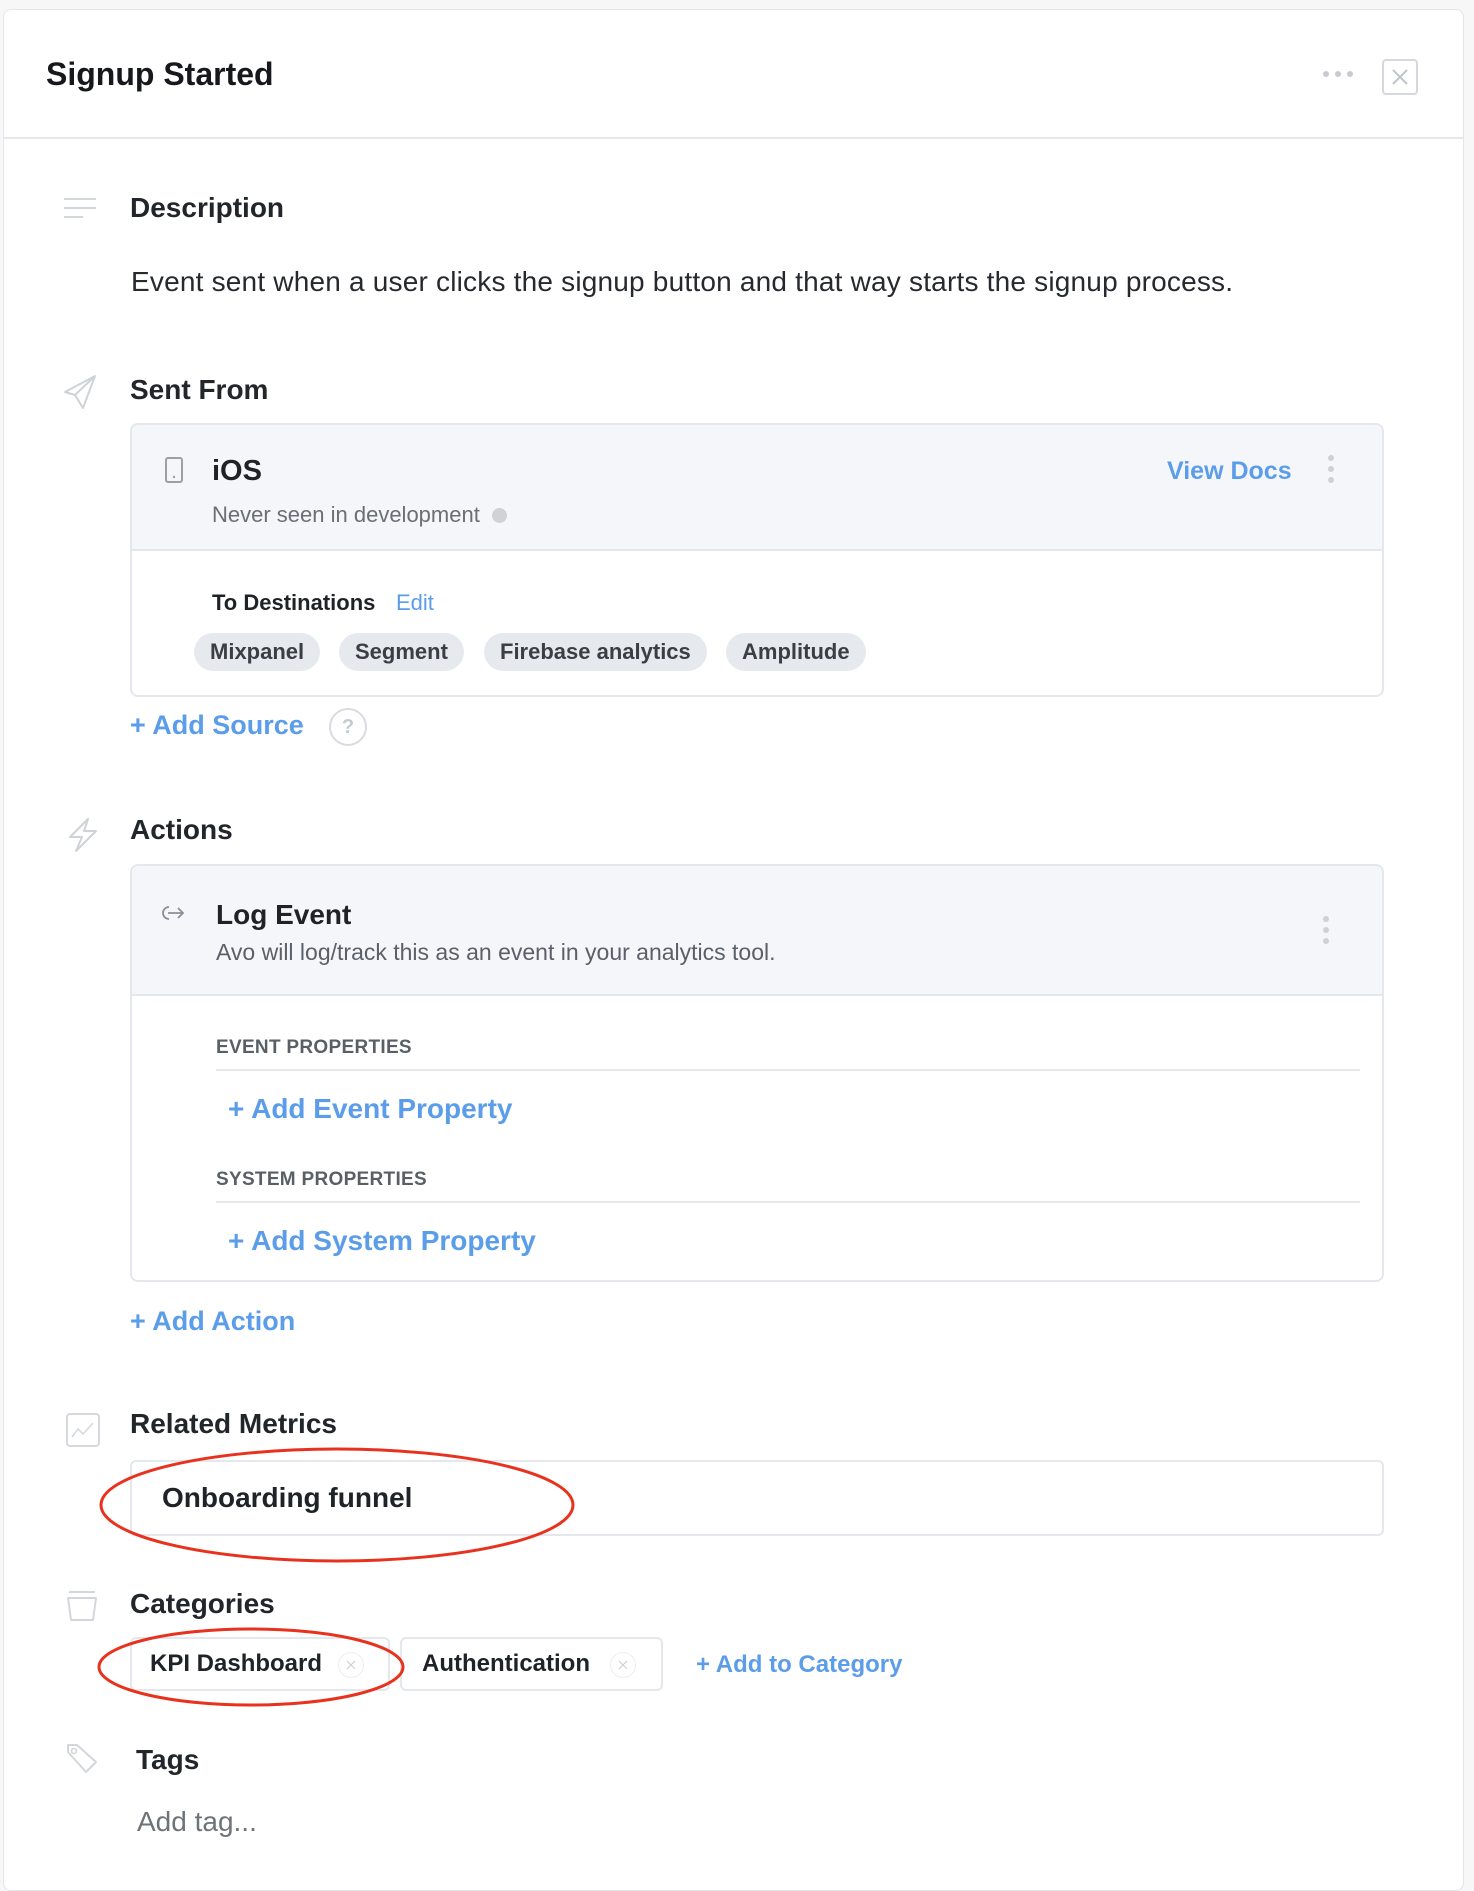 Image resolution: width=1474 pixels, height=1891 pixels. What do you see at coordinates (799, 1665) in the screenshot?
I see `add-to-category-button: + Add to Category` at bounding box center [799, 1665].